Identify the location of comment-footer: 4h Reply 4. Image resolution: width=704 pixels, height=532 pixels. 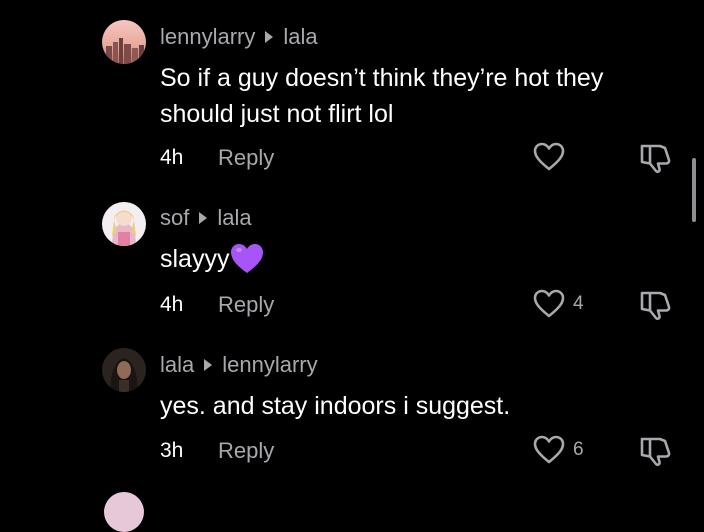
(352, 305).